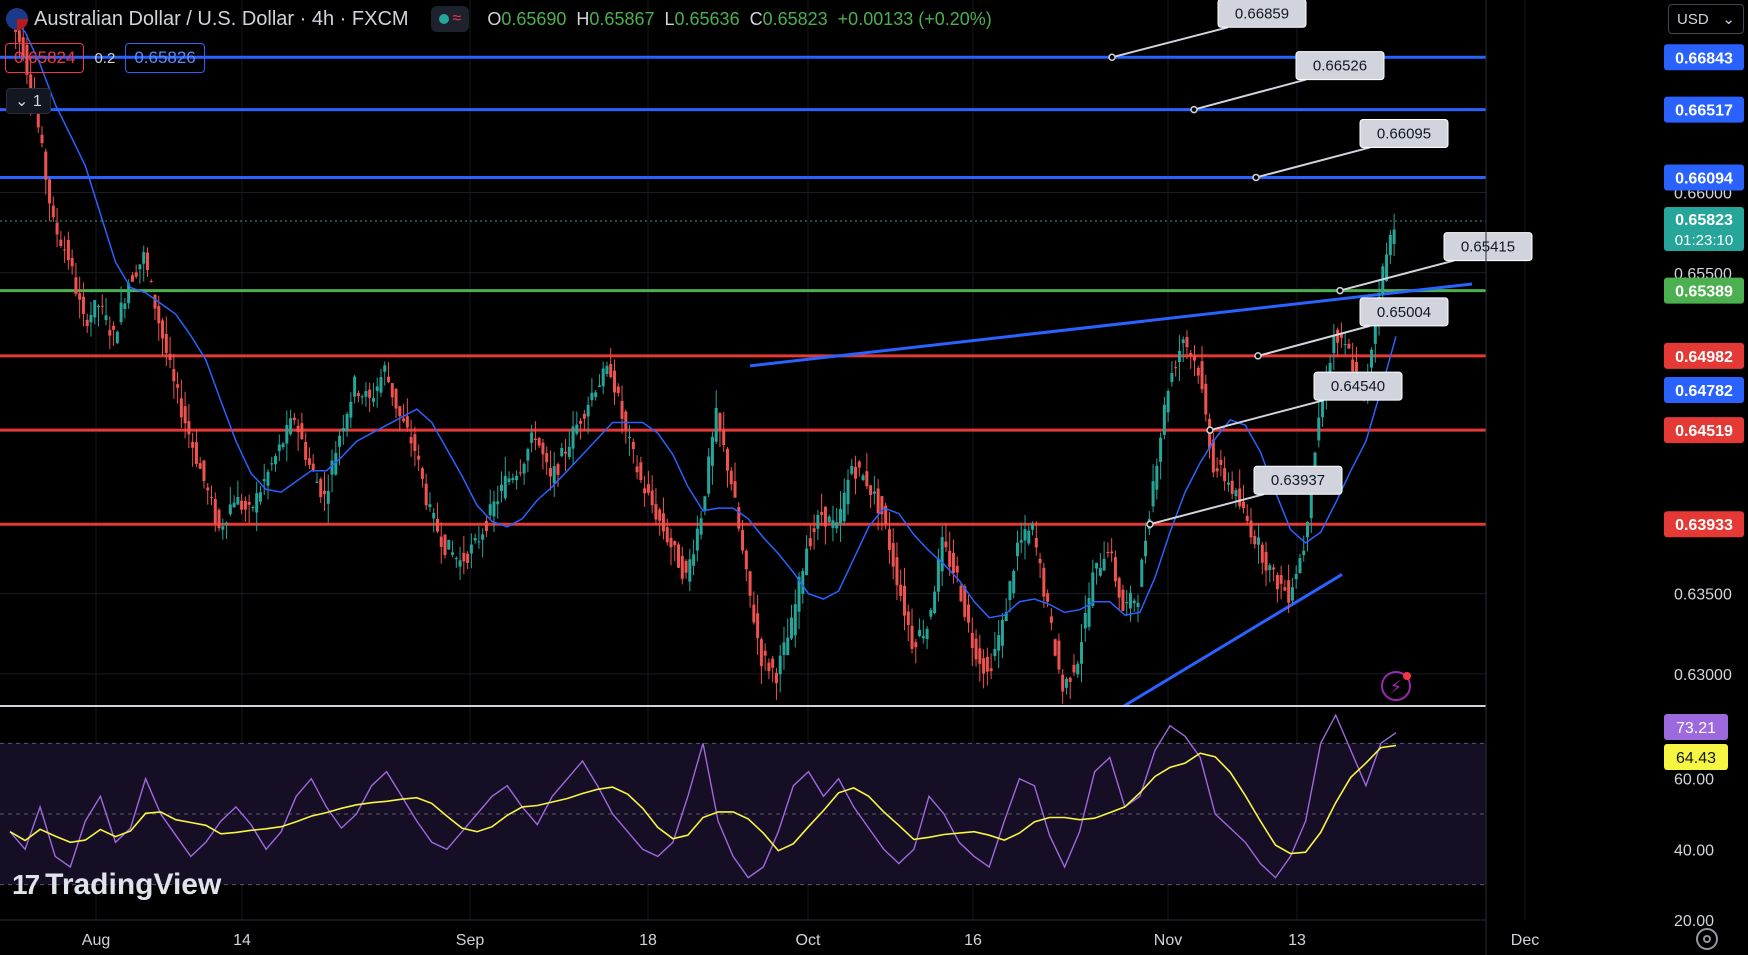 The height and width of the screenshot is (955, 1748). What do you see at coordinates (1704, 111) in the screenshot?
I see `price-level-label: 0.66517` at bounding box center [1704, 111].